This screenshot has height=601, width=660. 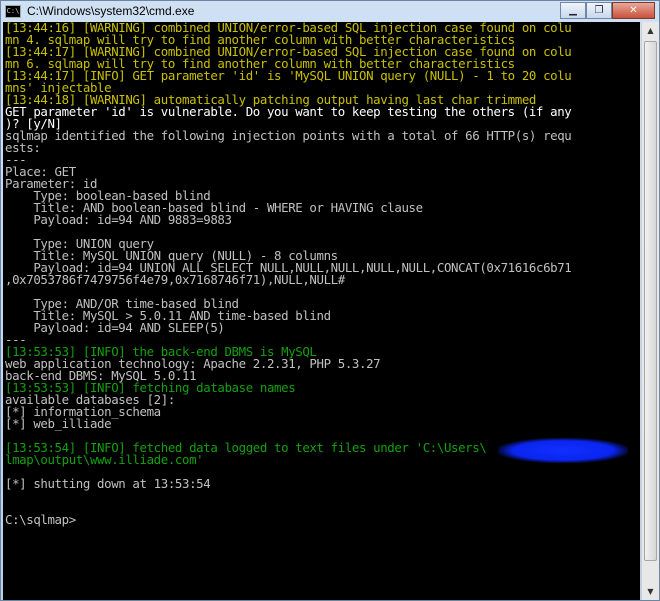 I want to click on scroll-thumb, so click(x=650, y=301).